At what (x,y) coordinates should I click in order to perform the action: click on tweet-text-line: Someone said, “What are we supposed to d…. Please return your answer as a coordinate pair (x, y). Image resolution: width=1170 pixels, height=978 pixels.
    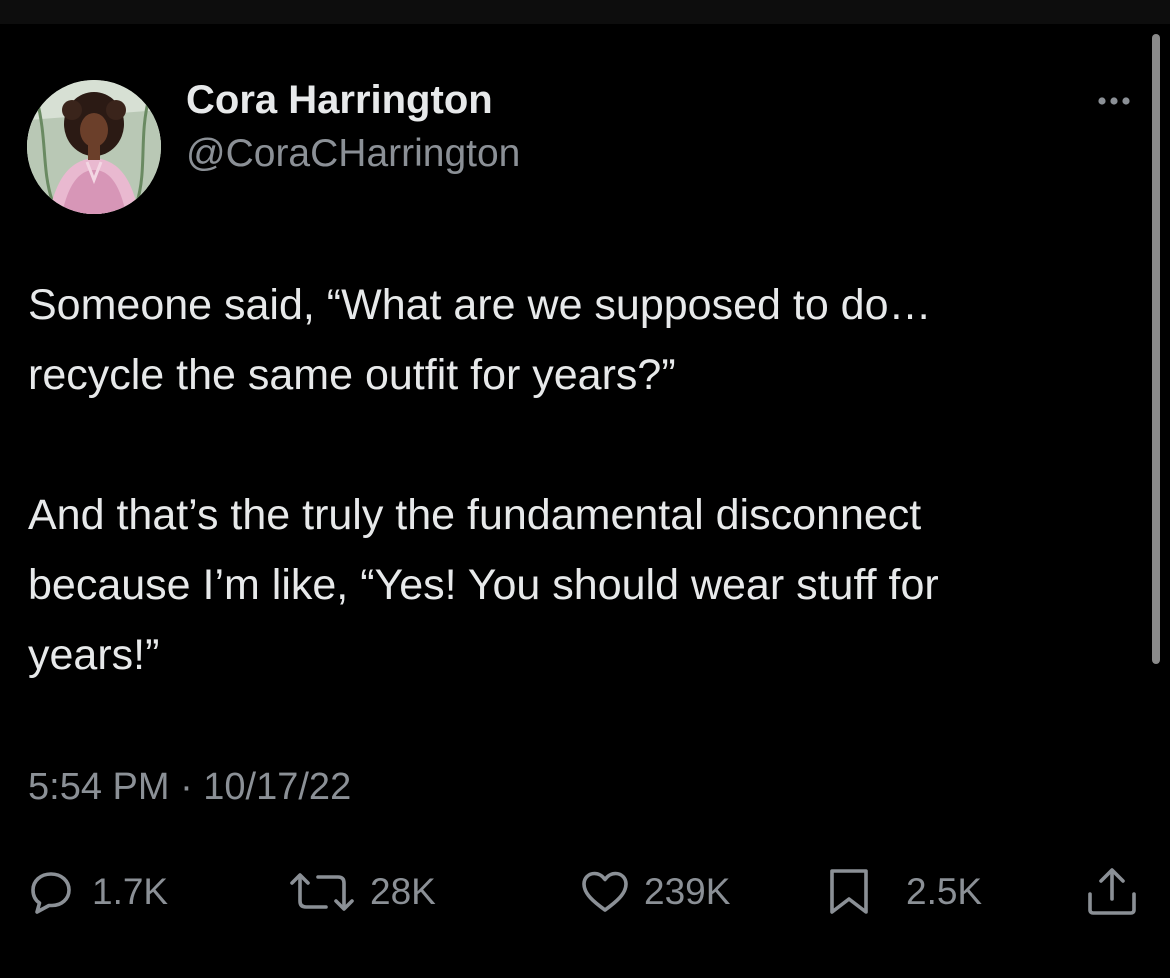
    Looking at the image, I should click on (480, 305).